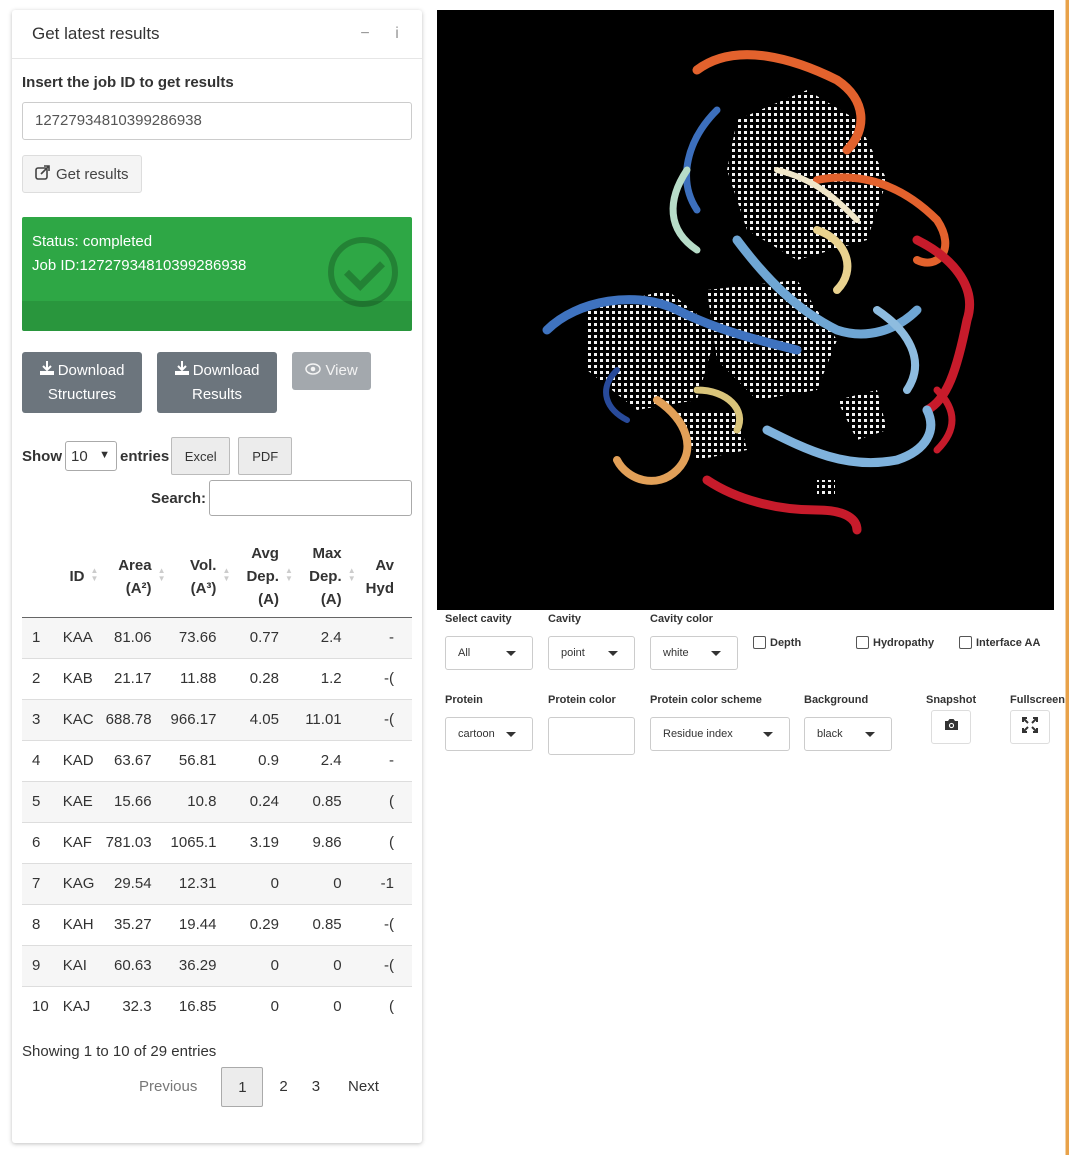 This screenshot has width=1069, height=1155. Describe the element at coordinates (951, 700) in the screenshot. I see `snapshot-label: Snapshot` at that location.